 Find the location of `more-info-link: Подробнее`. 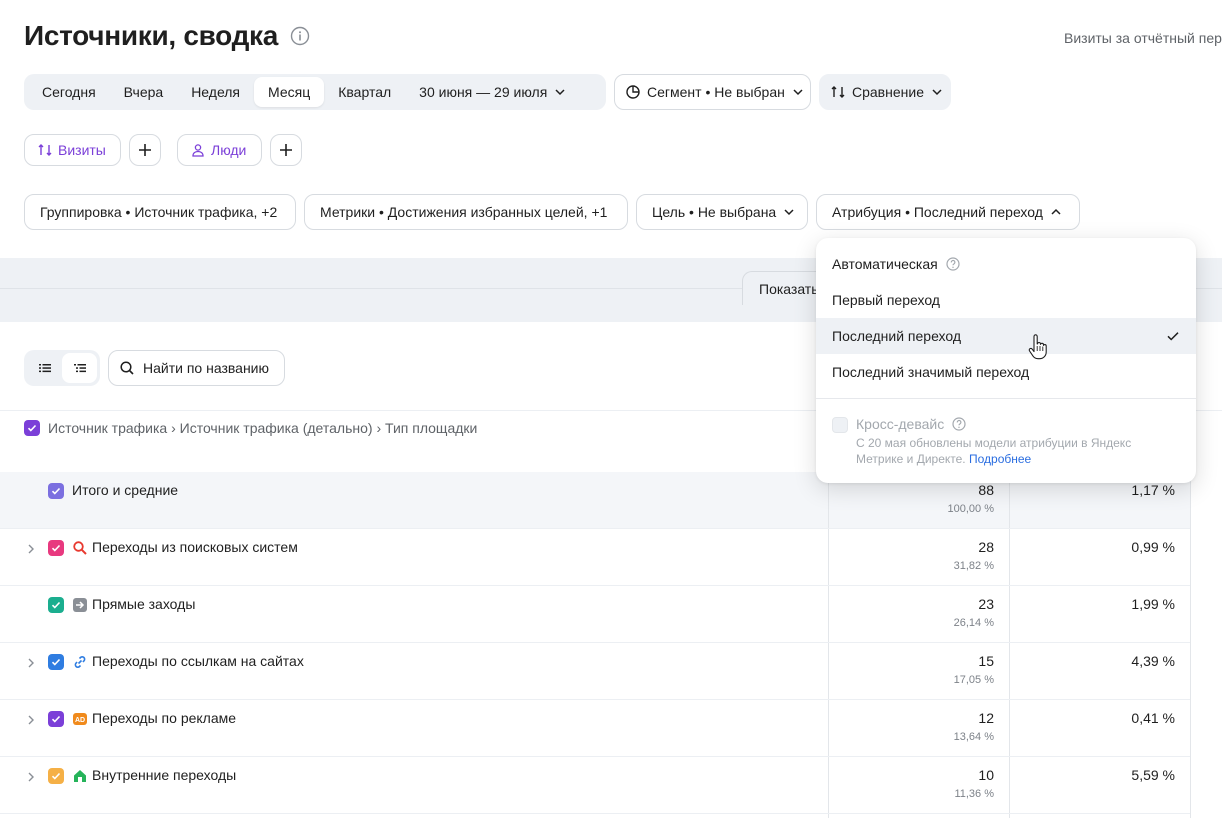

more-info-link: Подробнее is located at coordinates (1000, 459).